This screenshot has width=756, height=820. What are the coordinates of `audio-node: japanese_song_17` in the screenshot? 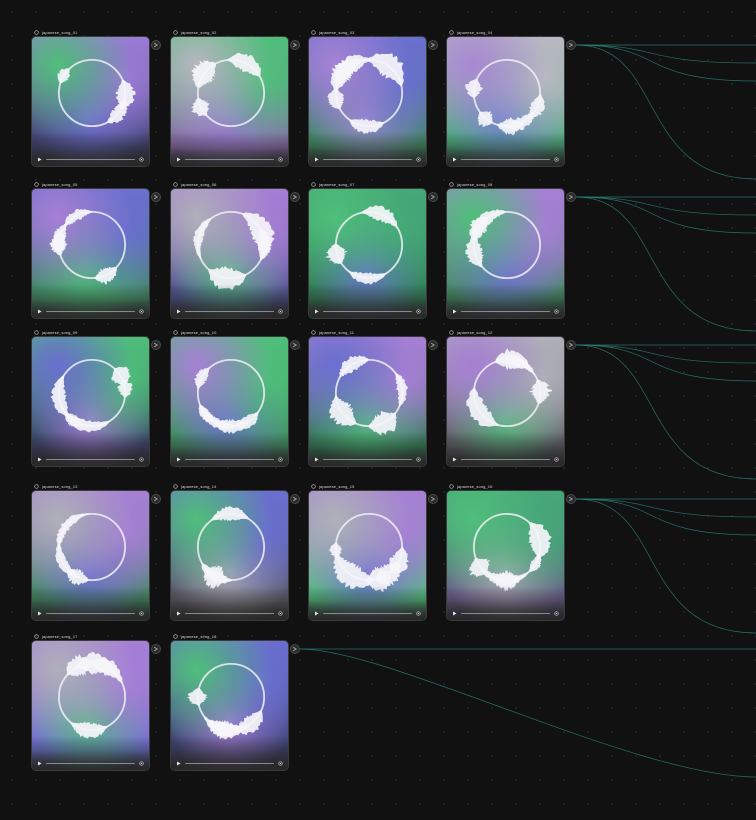 It's located at (96, 702).